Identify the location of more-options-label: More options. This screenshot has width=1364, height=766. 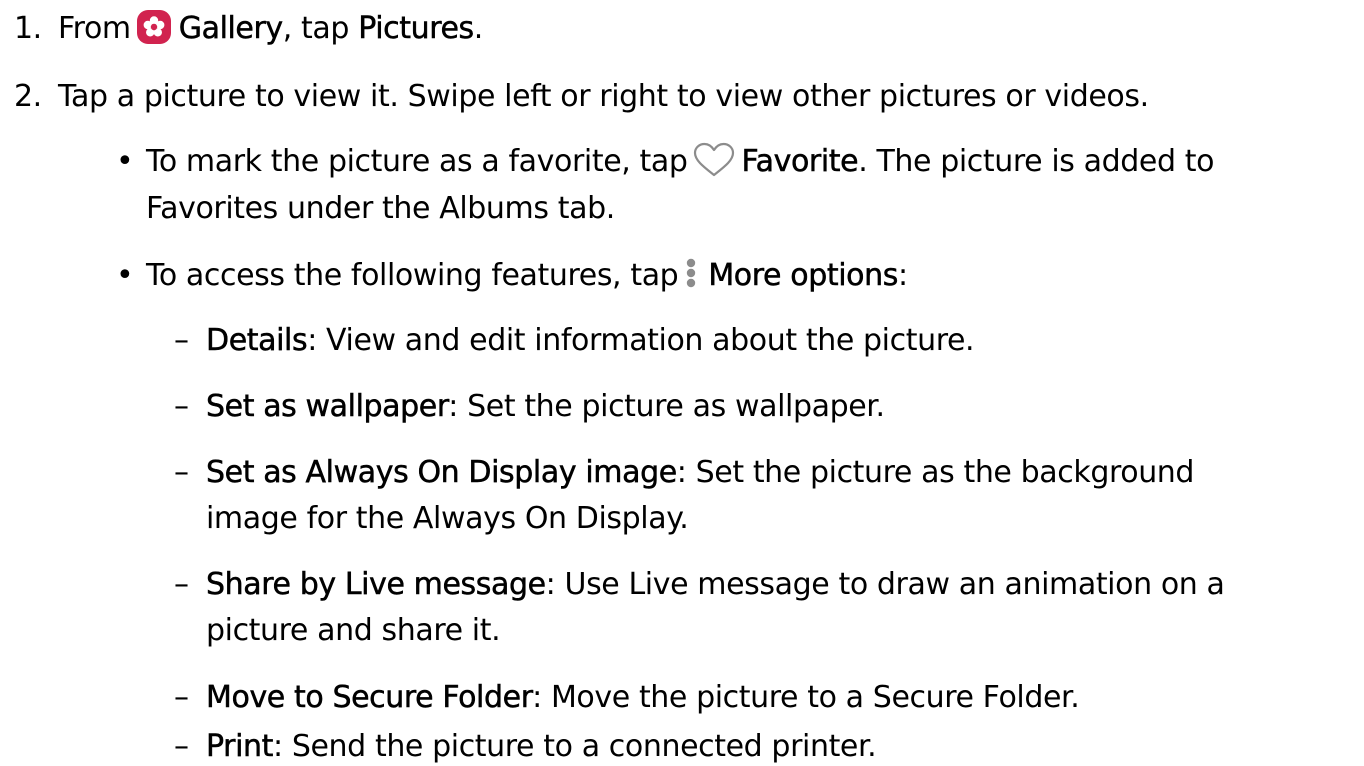
(803, 276).